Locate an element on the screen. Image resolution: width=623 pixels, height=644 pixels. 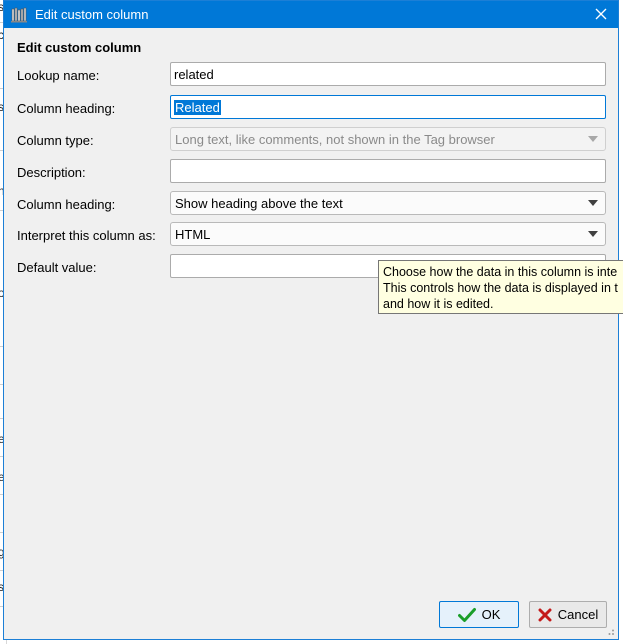
dialog-title: Edit custom column is located at coordinates (92, 14).